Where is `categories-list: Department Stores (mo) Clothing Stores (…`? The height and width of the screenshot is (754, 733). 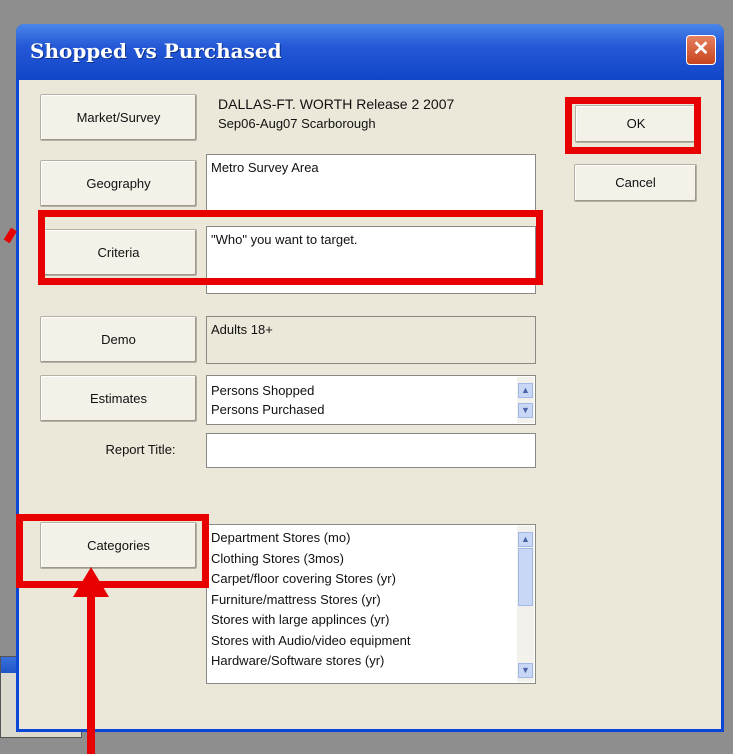
categories-list: Department Stores (mo) Clothing Stores (… is located at coordinates (371, 604).